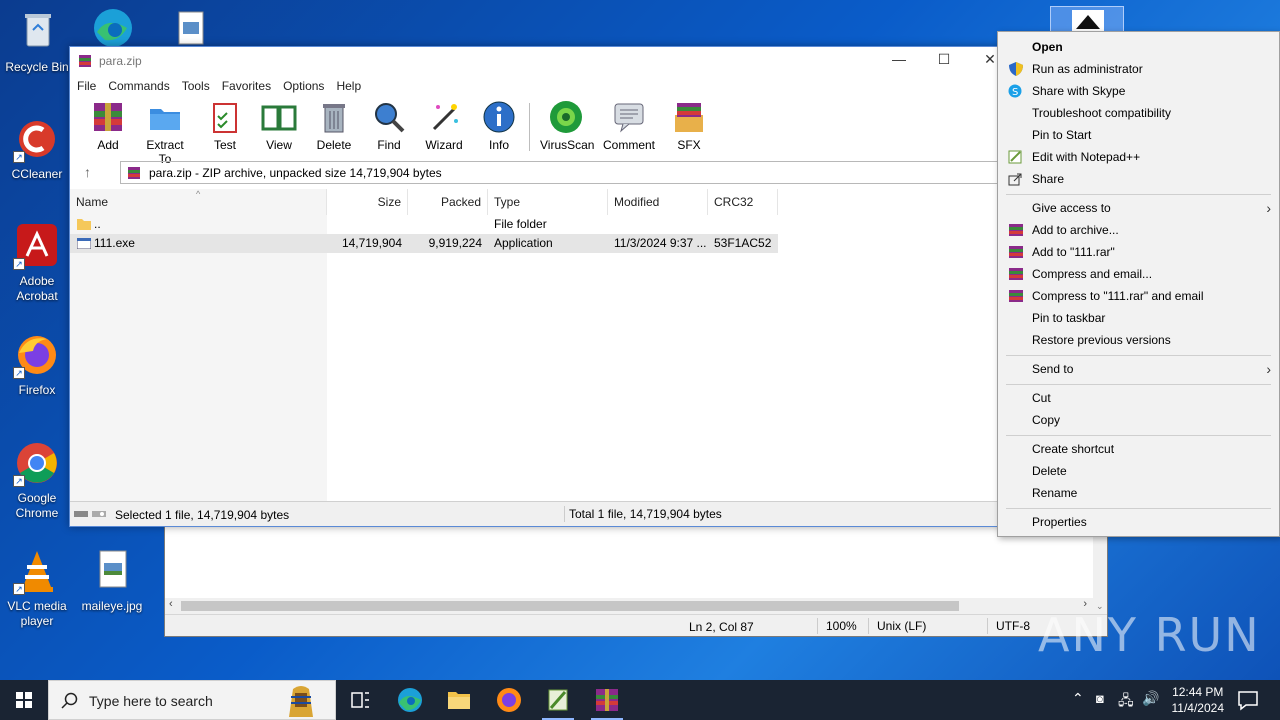  I want to click on magnifier-icon, so click(389, 117).